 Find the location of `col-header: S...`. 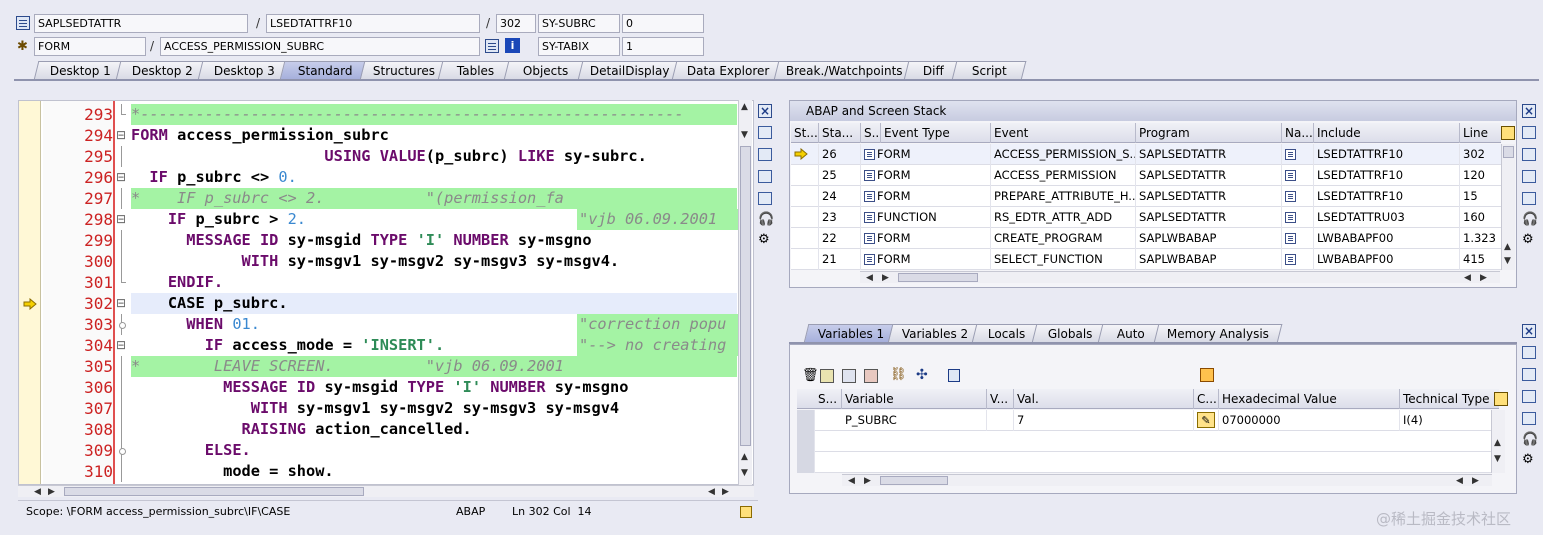

col-header: S... is located at coordinates (871, 133).